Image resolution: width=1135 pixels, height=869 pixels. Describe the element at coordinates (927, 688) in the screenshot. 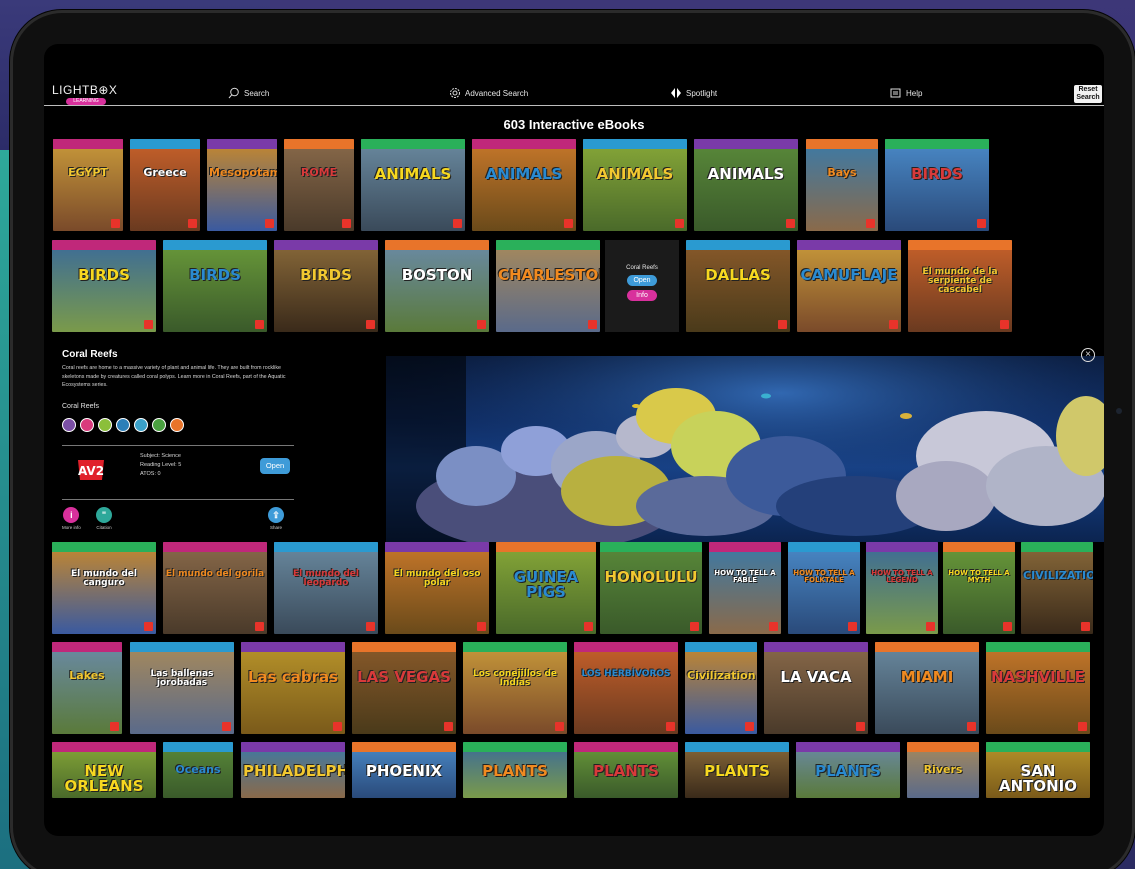

I see `book-cover: MIAMI` at that location.